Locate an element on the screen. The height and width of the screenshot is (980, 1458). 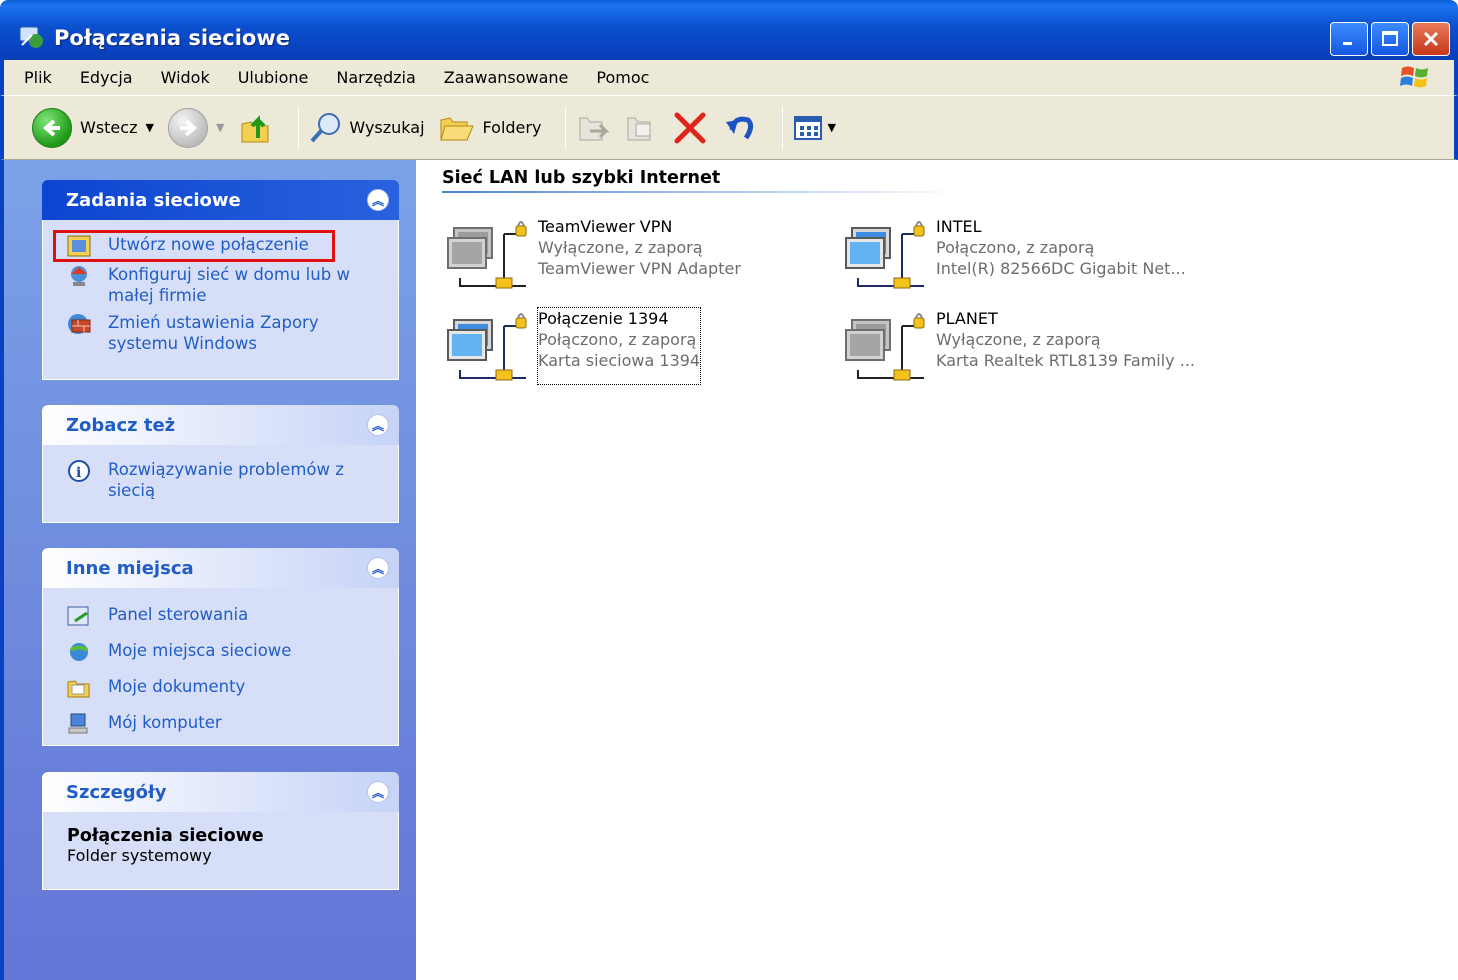
window-title: Połączenia sieciowe is located at coordinates (172, 38).